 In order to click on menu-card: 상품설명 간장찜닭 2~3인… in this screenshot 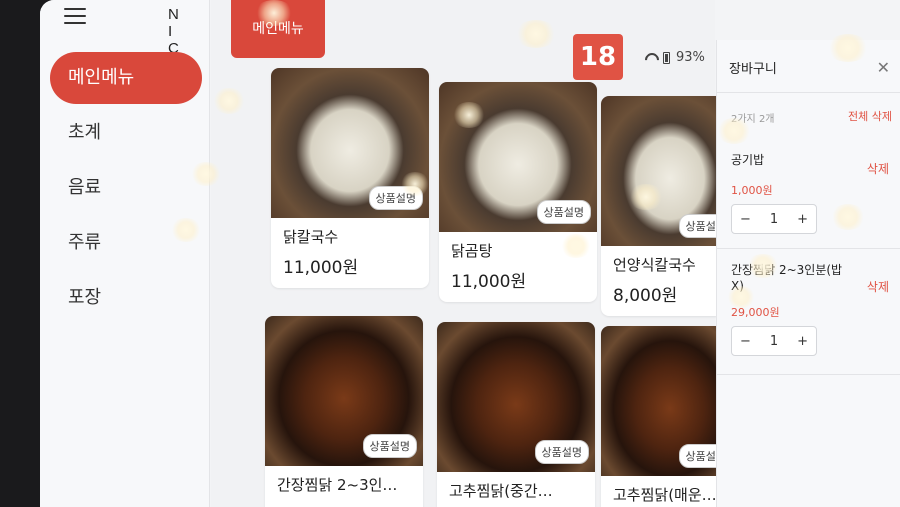, I will do `click(344, 411)`.